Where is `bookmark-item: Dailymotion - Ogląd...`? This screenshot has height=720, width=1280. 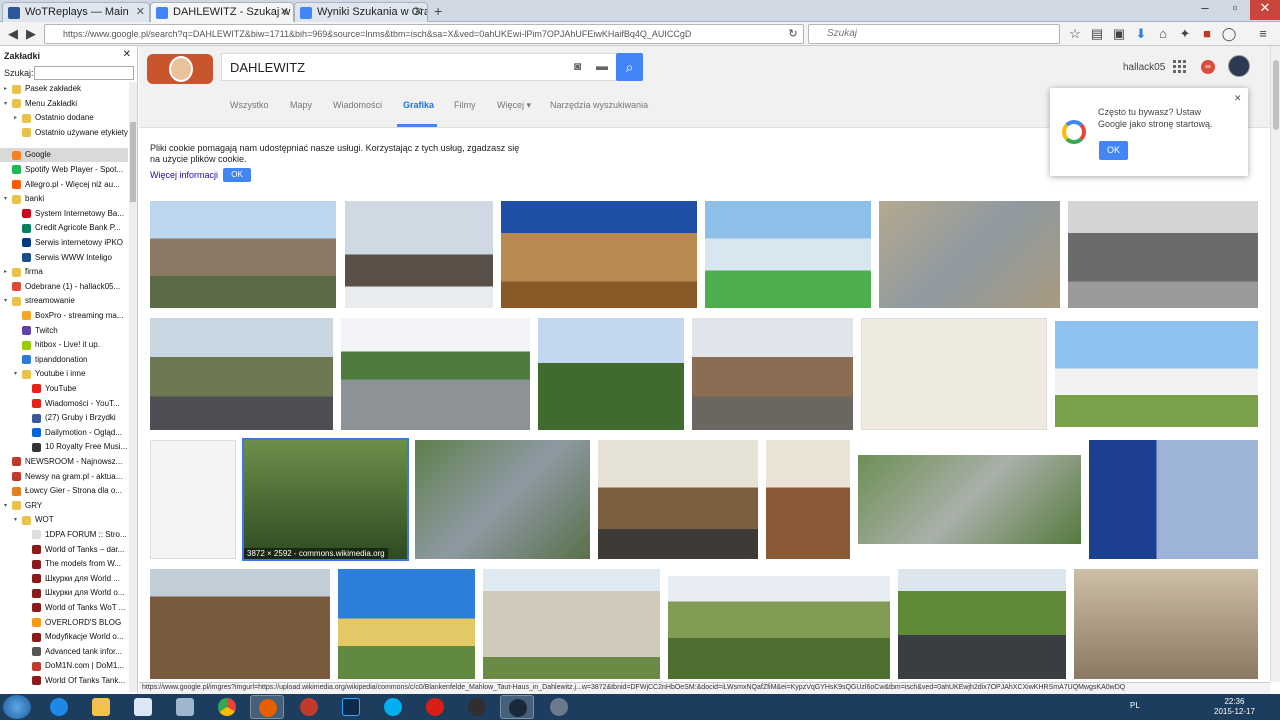 bookmark-item: Dailymotion - Ogląd... is located at coordinates (64, 433).